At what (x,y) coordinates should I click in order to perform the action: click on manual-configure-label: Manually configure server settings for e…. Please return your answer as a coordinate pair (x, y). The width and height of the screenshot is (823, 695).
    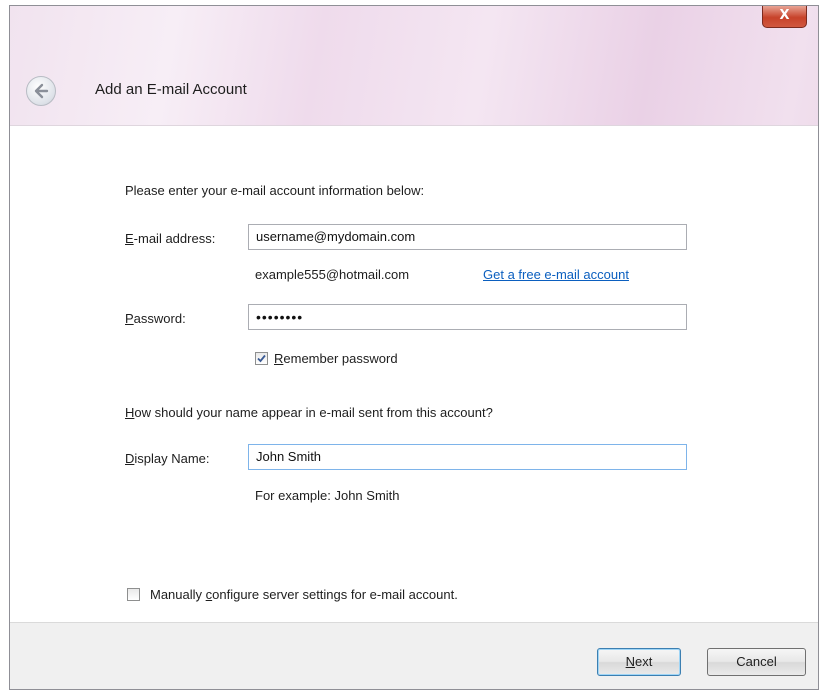
    Looking at the image, I should click on (304, 594).